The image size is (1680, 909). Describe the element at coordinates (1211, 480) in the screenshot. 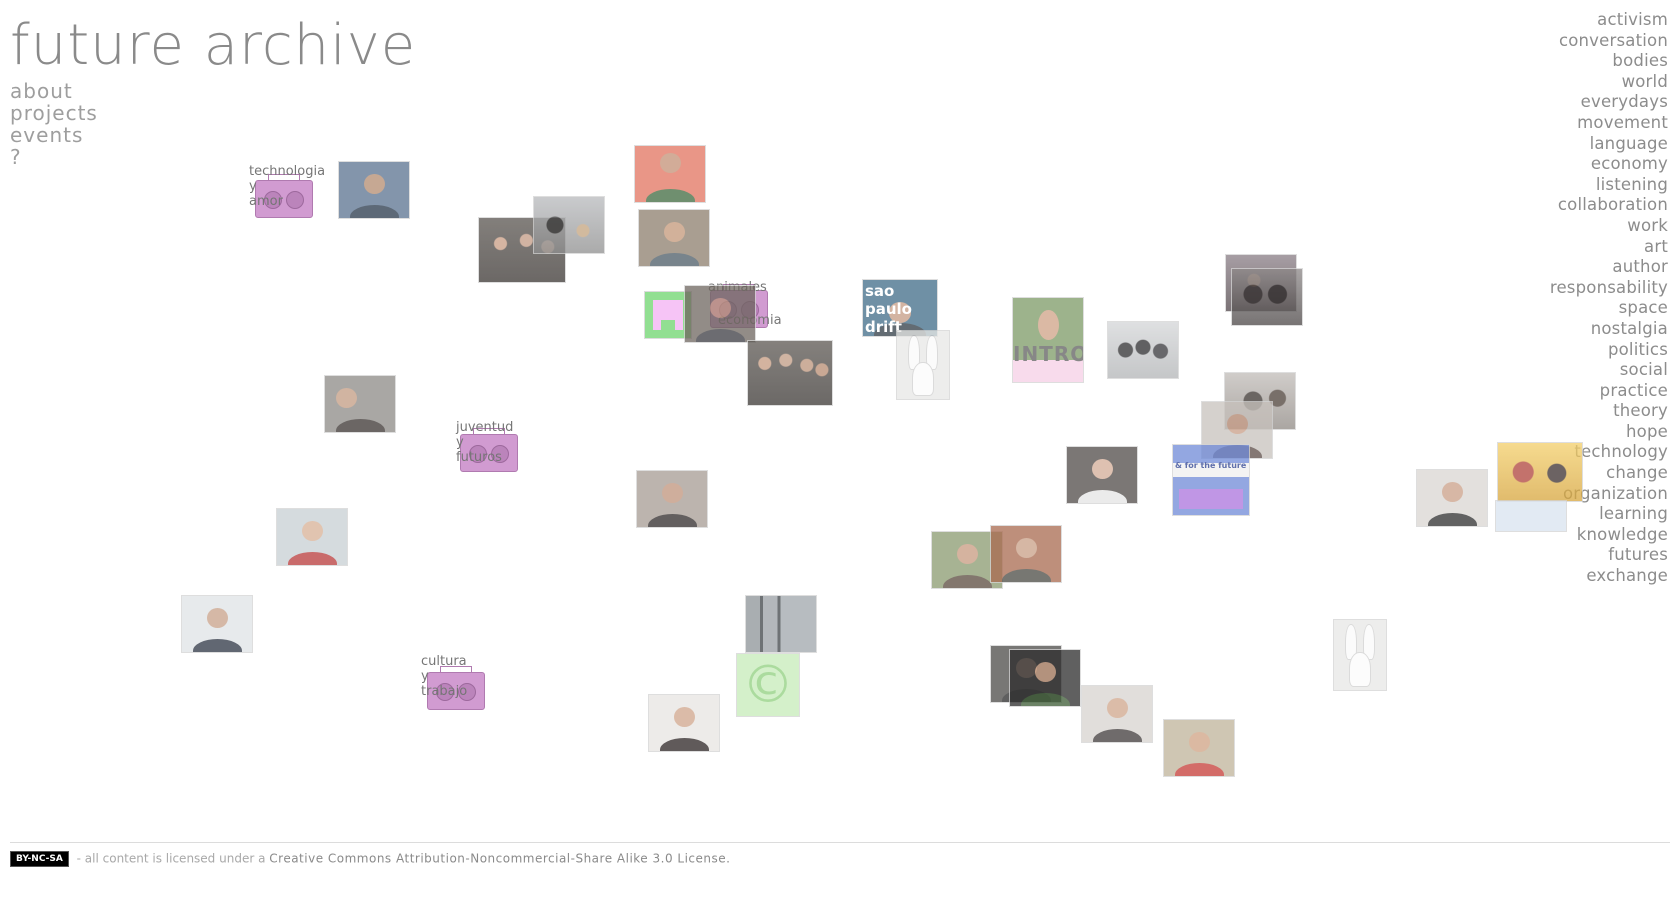

I see `for-the-future-thumbnail: & for the future` at that location.